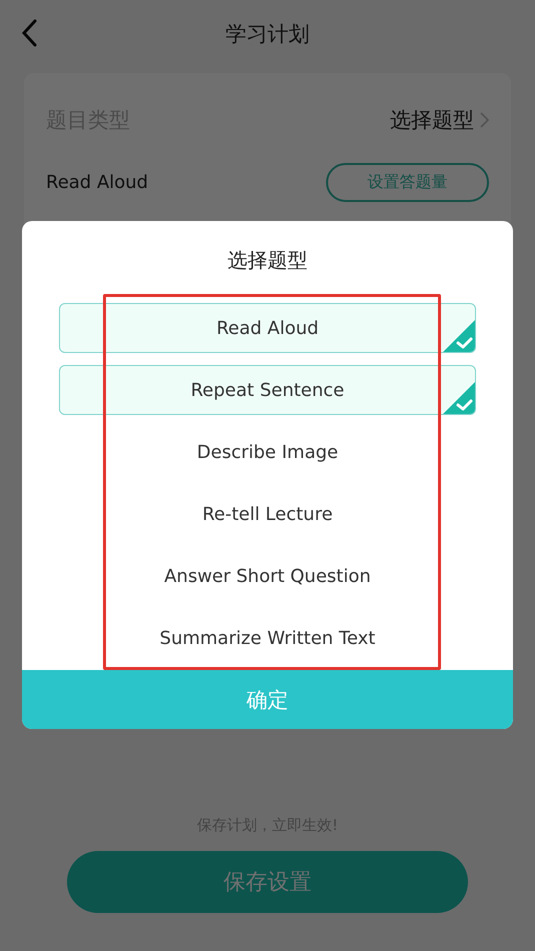  Describe the element at coordinates (29, 33) in the screenshot. I see `back-icon` at that location.